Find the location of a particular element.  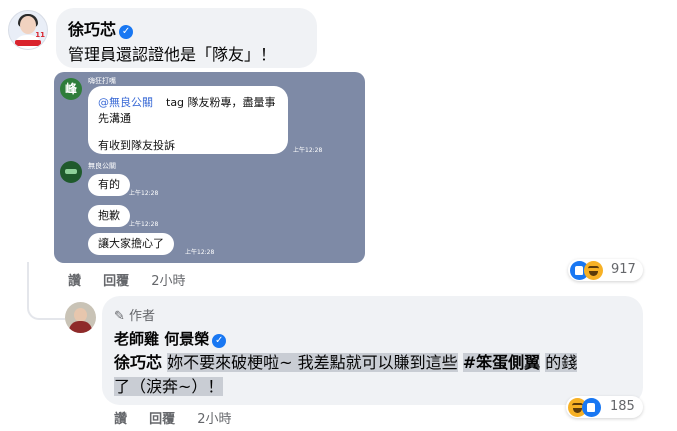

reply-author-row: 老師雞 何景榮 ✓ is located at coordinates (170, 338).